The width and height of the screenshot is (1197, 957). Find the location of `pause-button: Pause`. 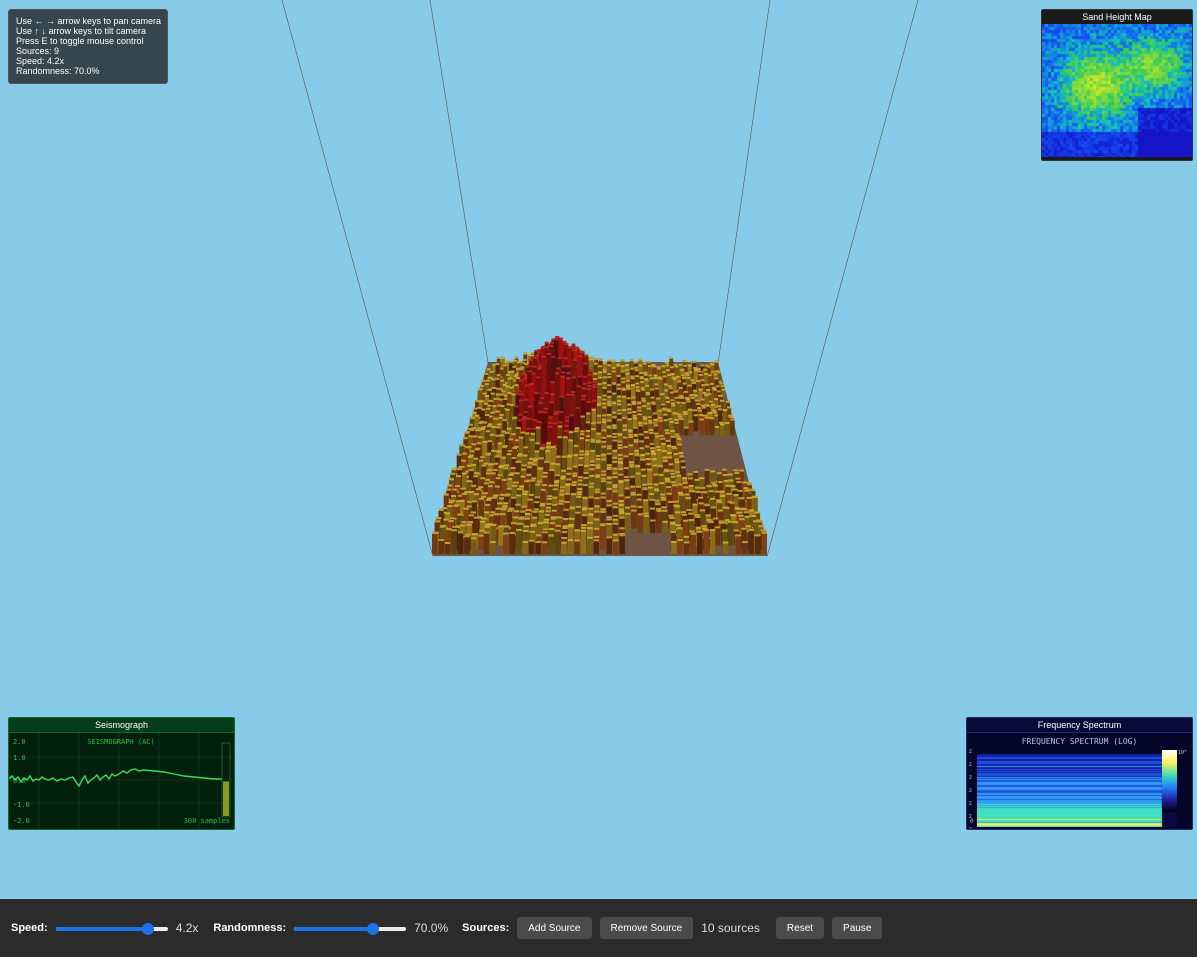

pause-button: Pause is located at coordinates (857, 928).